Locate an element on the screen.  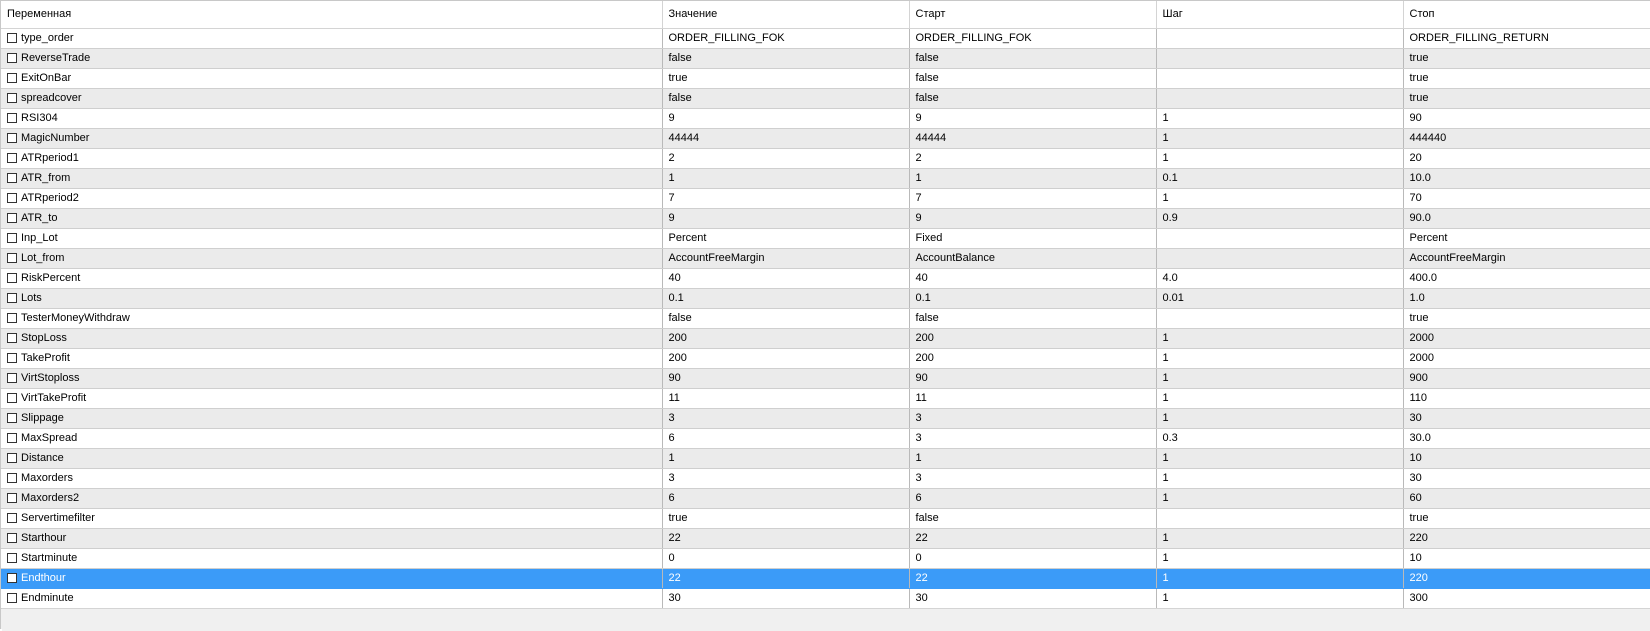
cell-stop: 30 is located at coordinates (1526, 418).